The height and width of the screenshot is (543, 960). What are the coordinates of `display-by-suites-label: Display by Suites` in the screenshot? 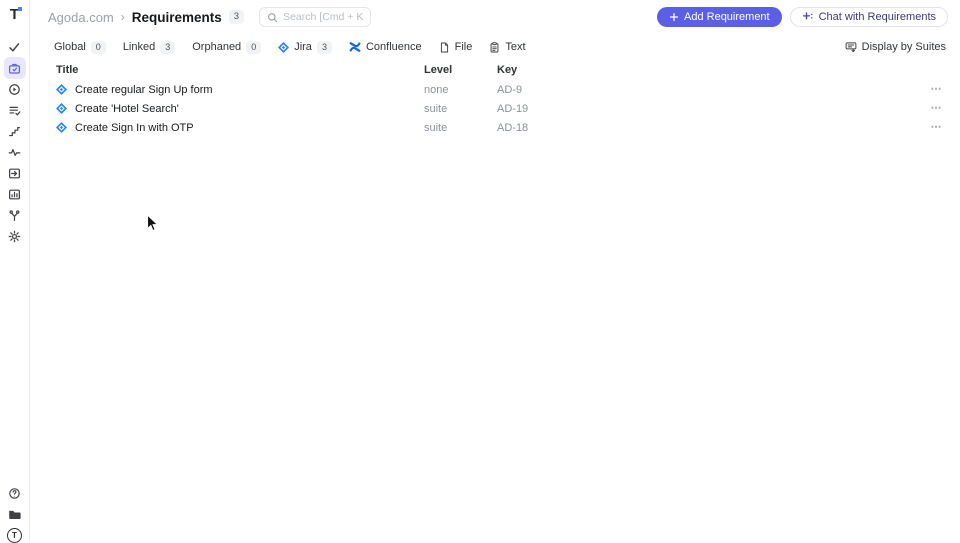 It's located at (903, 47).